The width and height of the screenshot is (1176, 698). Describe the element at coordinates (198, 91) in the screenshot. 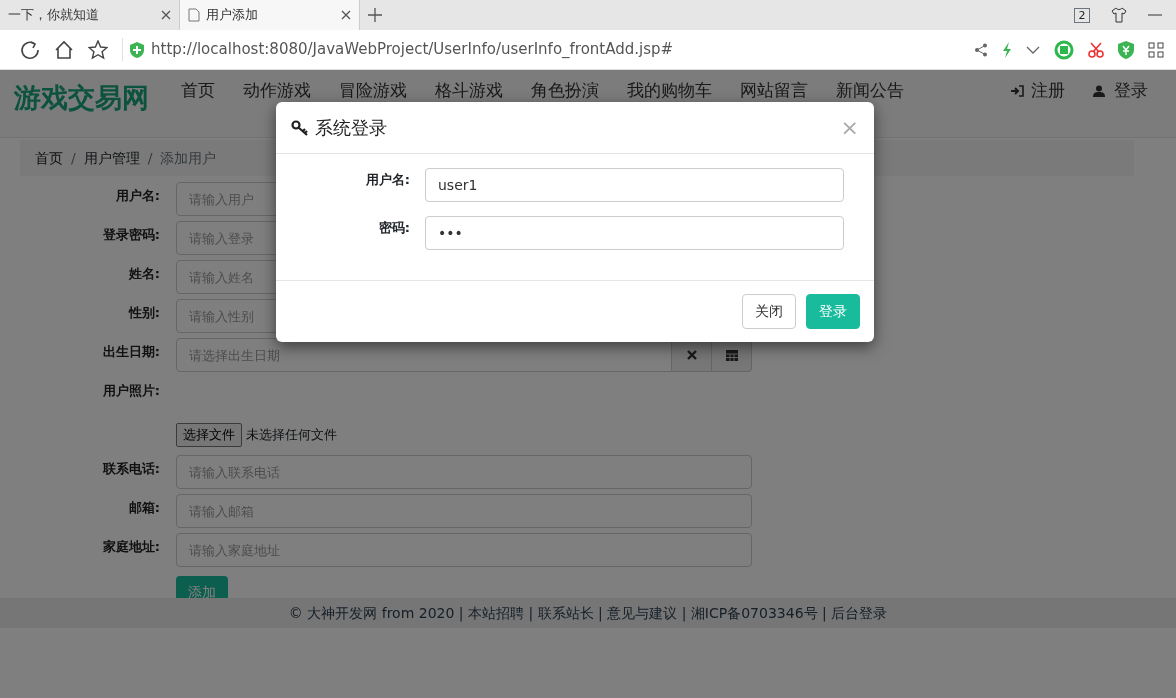

I see `nav-link: 首页` at that location.